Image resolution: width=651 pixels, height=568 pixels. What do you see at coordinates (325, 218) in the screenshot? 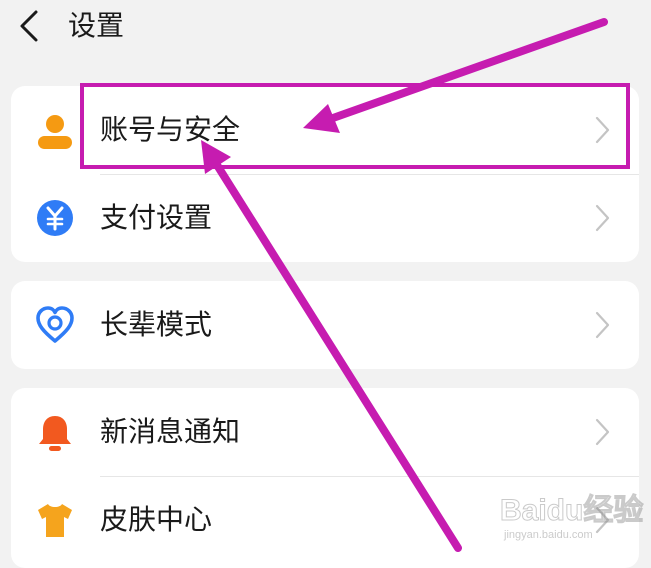
I see `settings-item-payment: 支付设置` at bounding box center [325, 218].